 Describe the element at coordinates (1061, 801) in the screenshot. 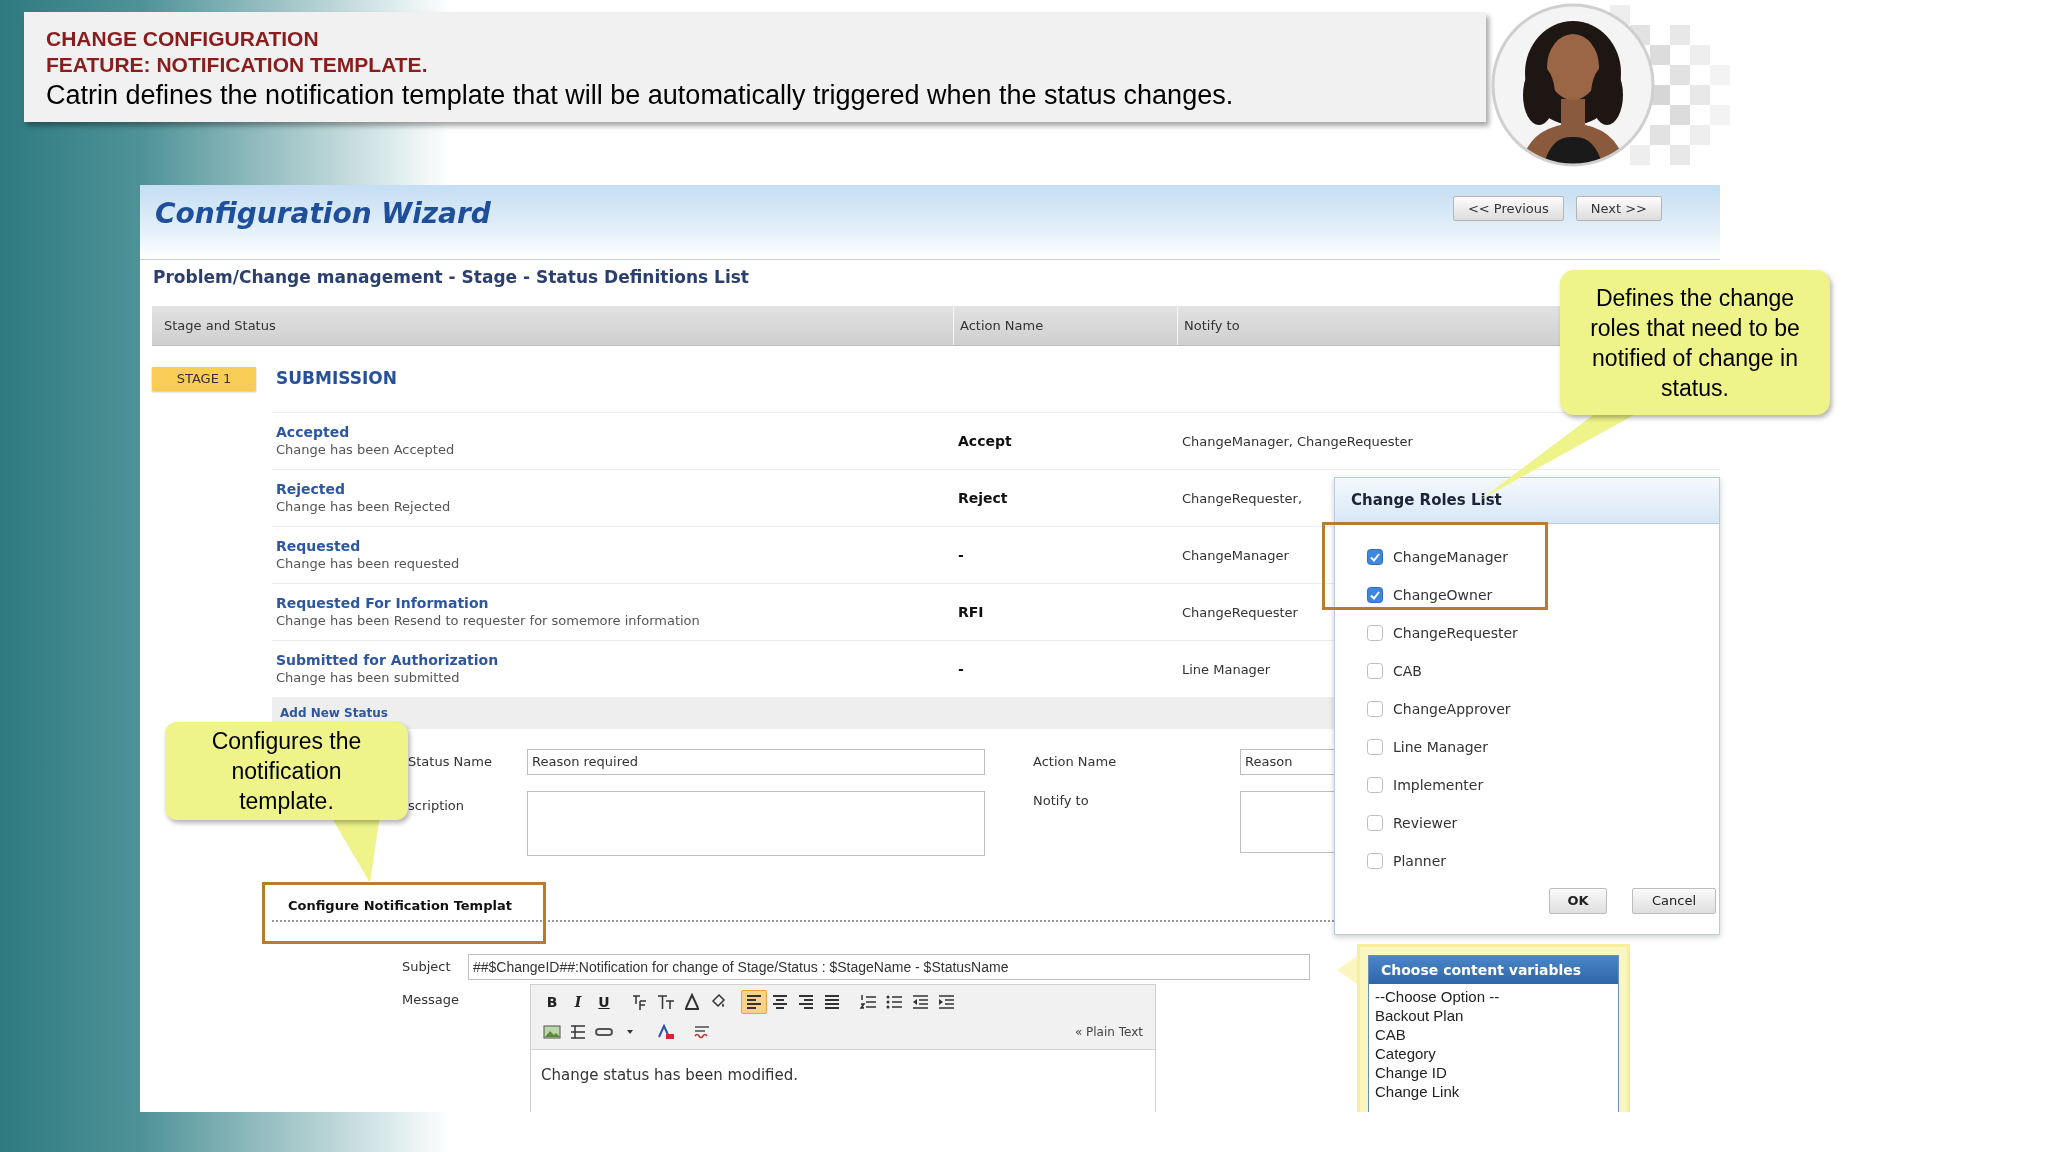

I see `field-label: Notify to` at that location.